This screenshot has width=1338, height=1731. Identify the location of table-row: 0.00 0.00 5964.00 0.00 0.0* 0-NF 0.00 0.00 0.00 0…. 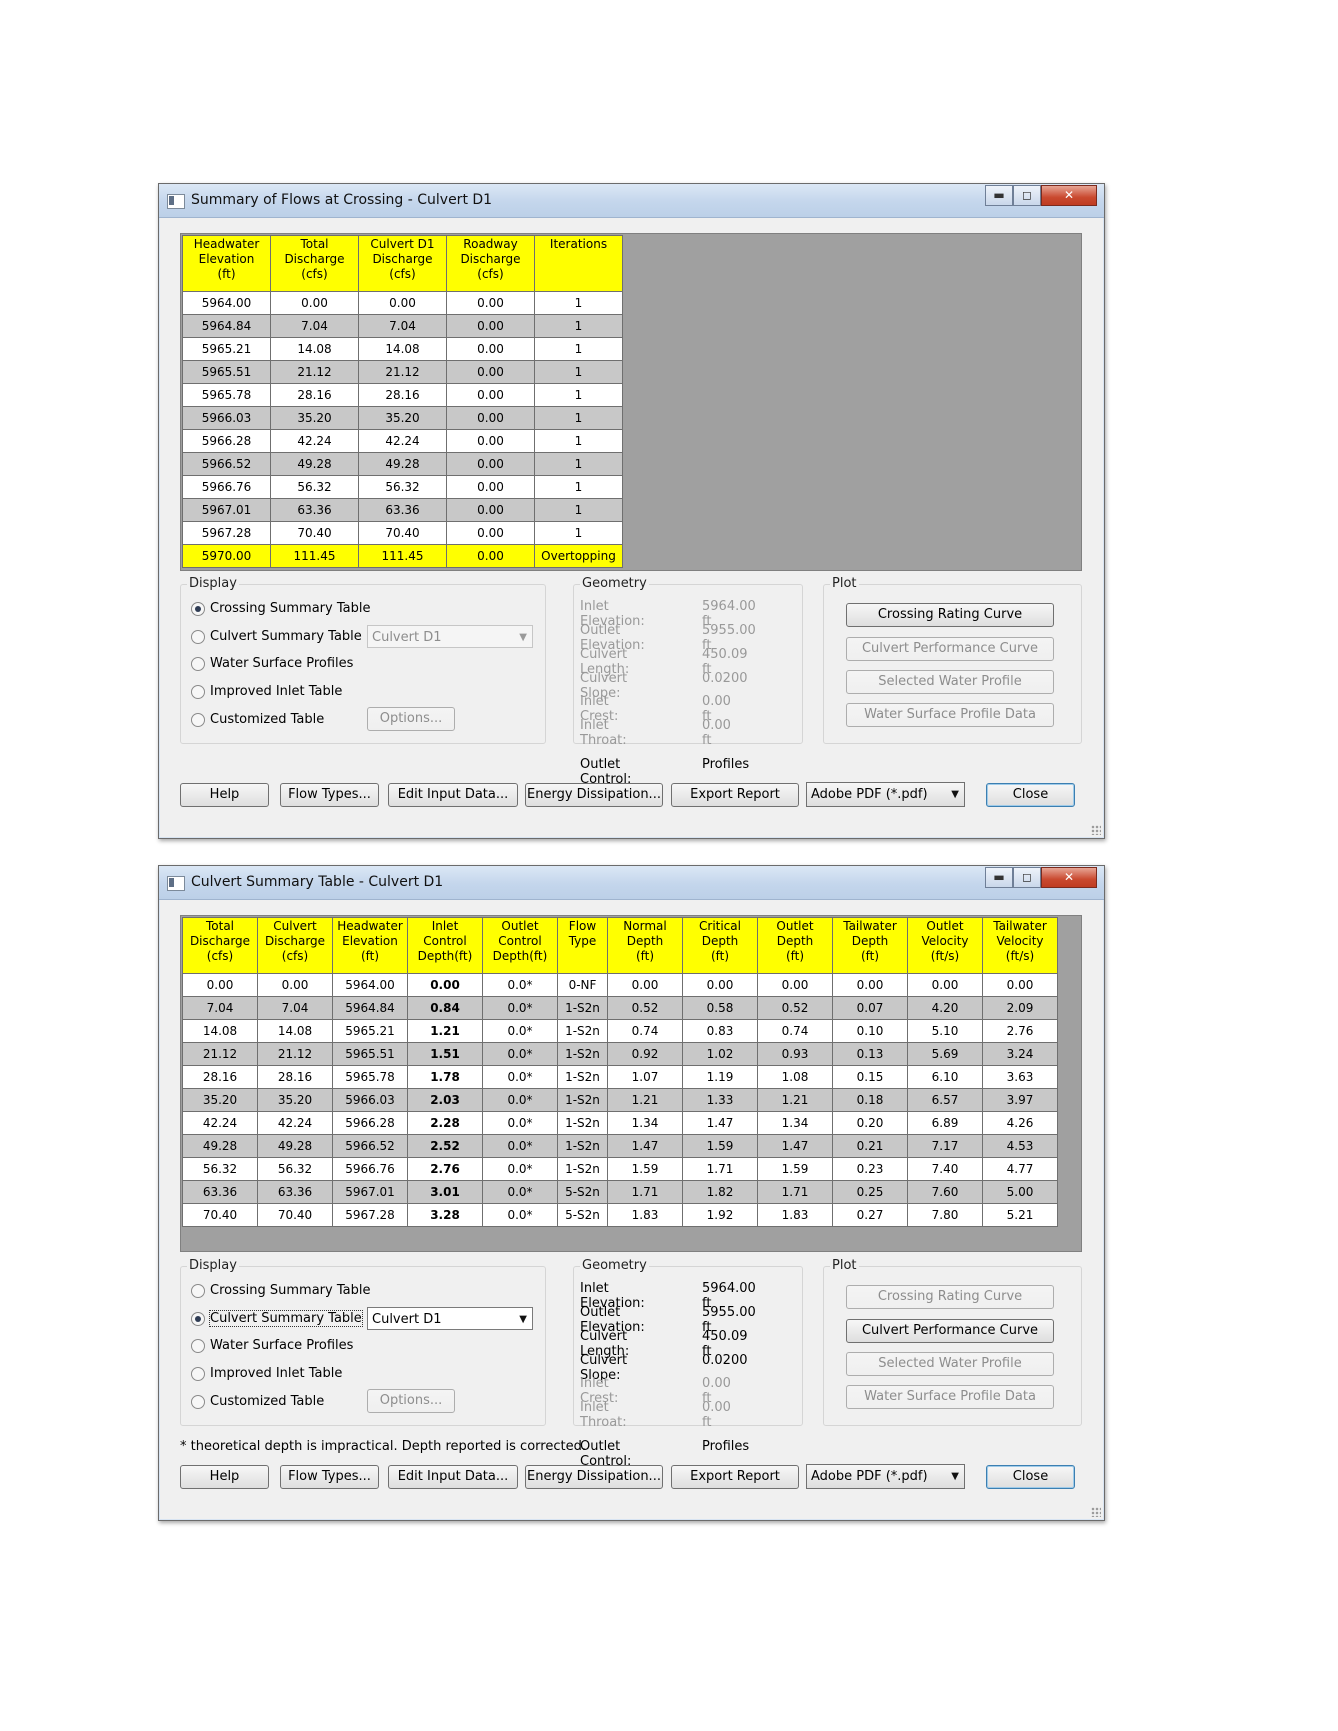
(620, 985).